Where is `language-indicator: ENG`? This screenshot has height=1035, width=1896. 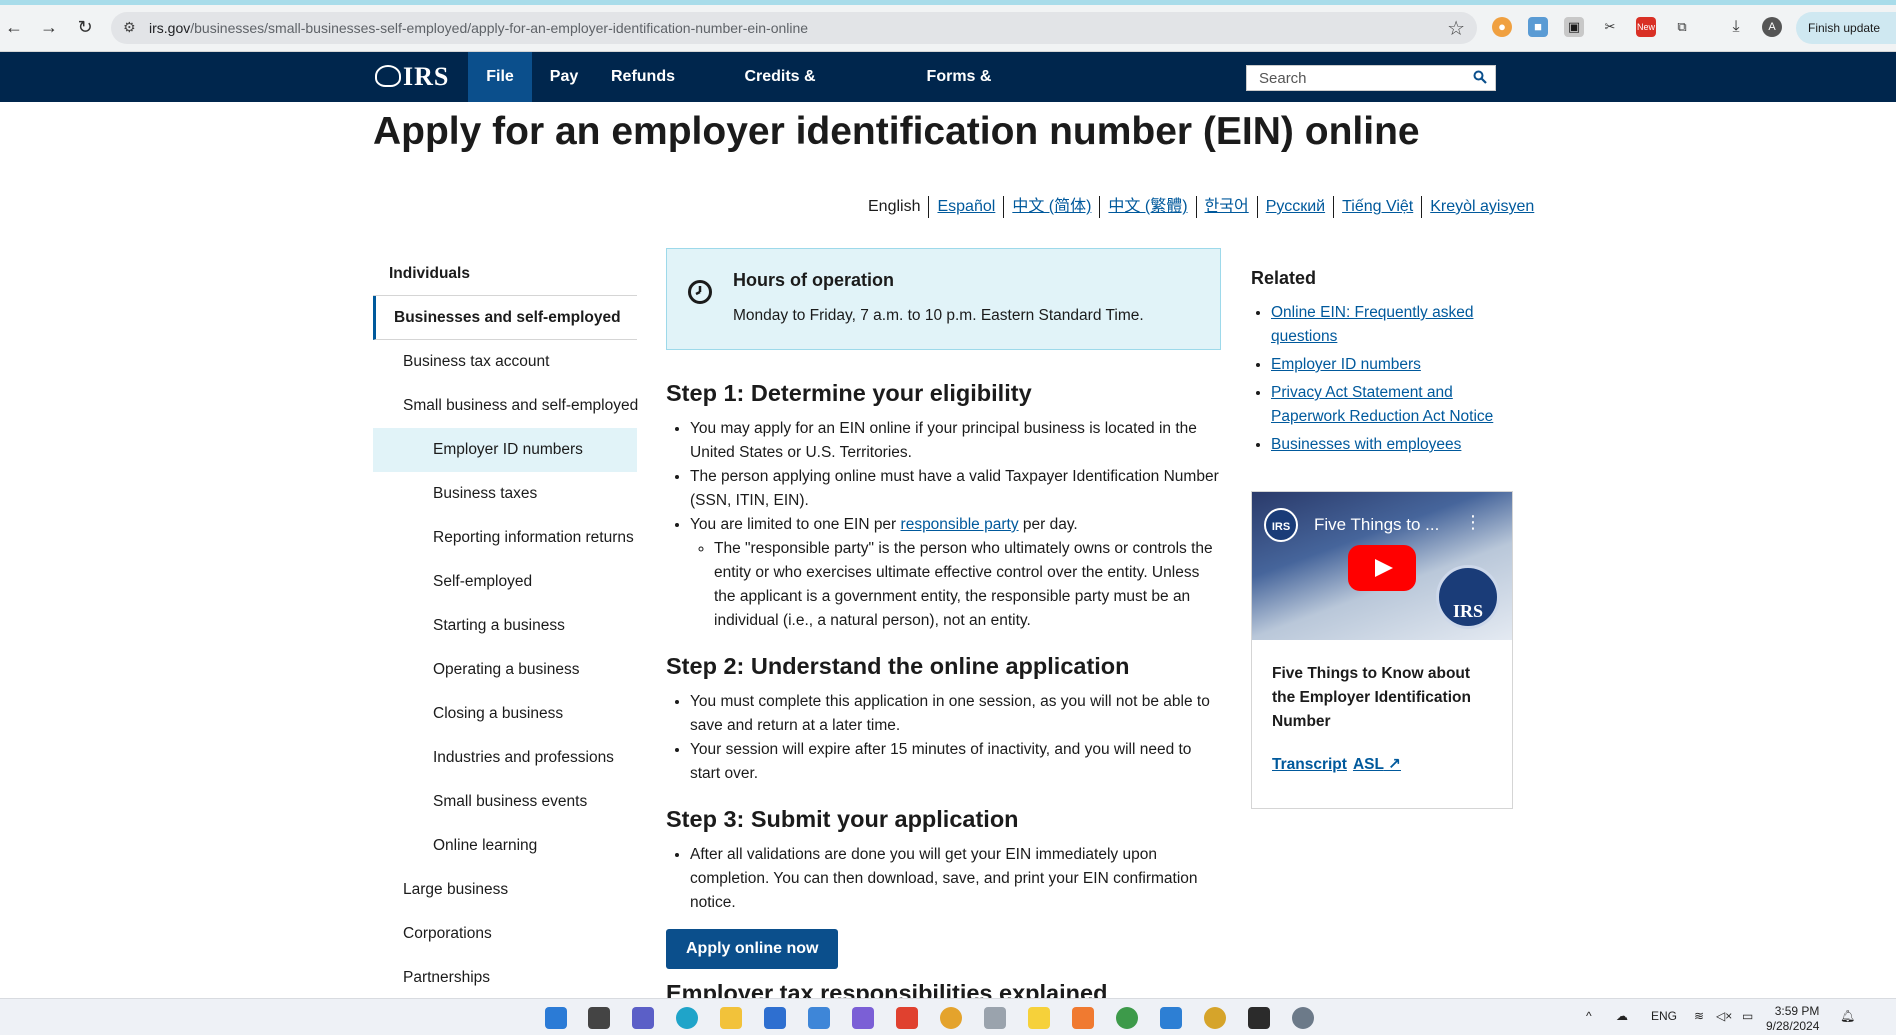 language-indicator: ENG is located at coordinates (1664, 1016).